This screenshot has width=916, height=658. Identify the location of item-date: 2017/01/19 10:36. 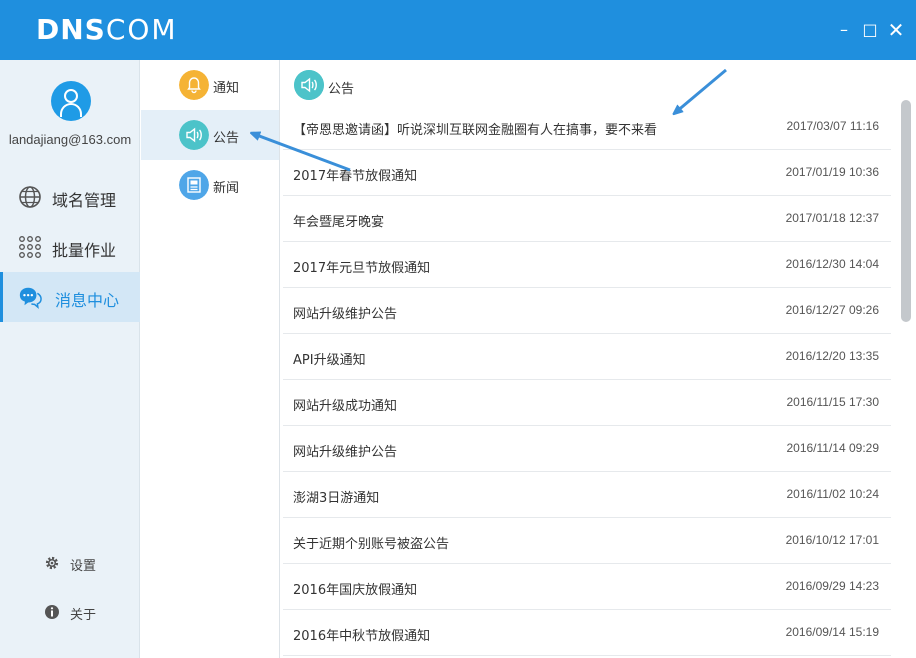
(832, 172).